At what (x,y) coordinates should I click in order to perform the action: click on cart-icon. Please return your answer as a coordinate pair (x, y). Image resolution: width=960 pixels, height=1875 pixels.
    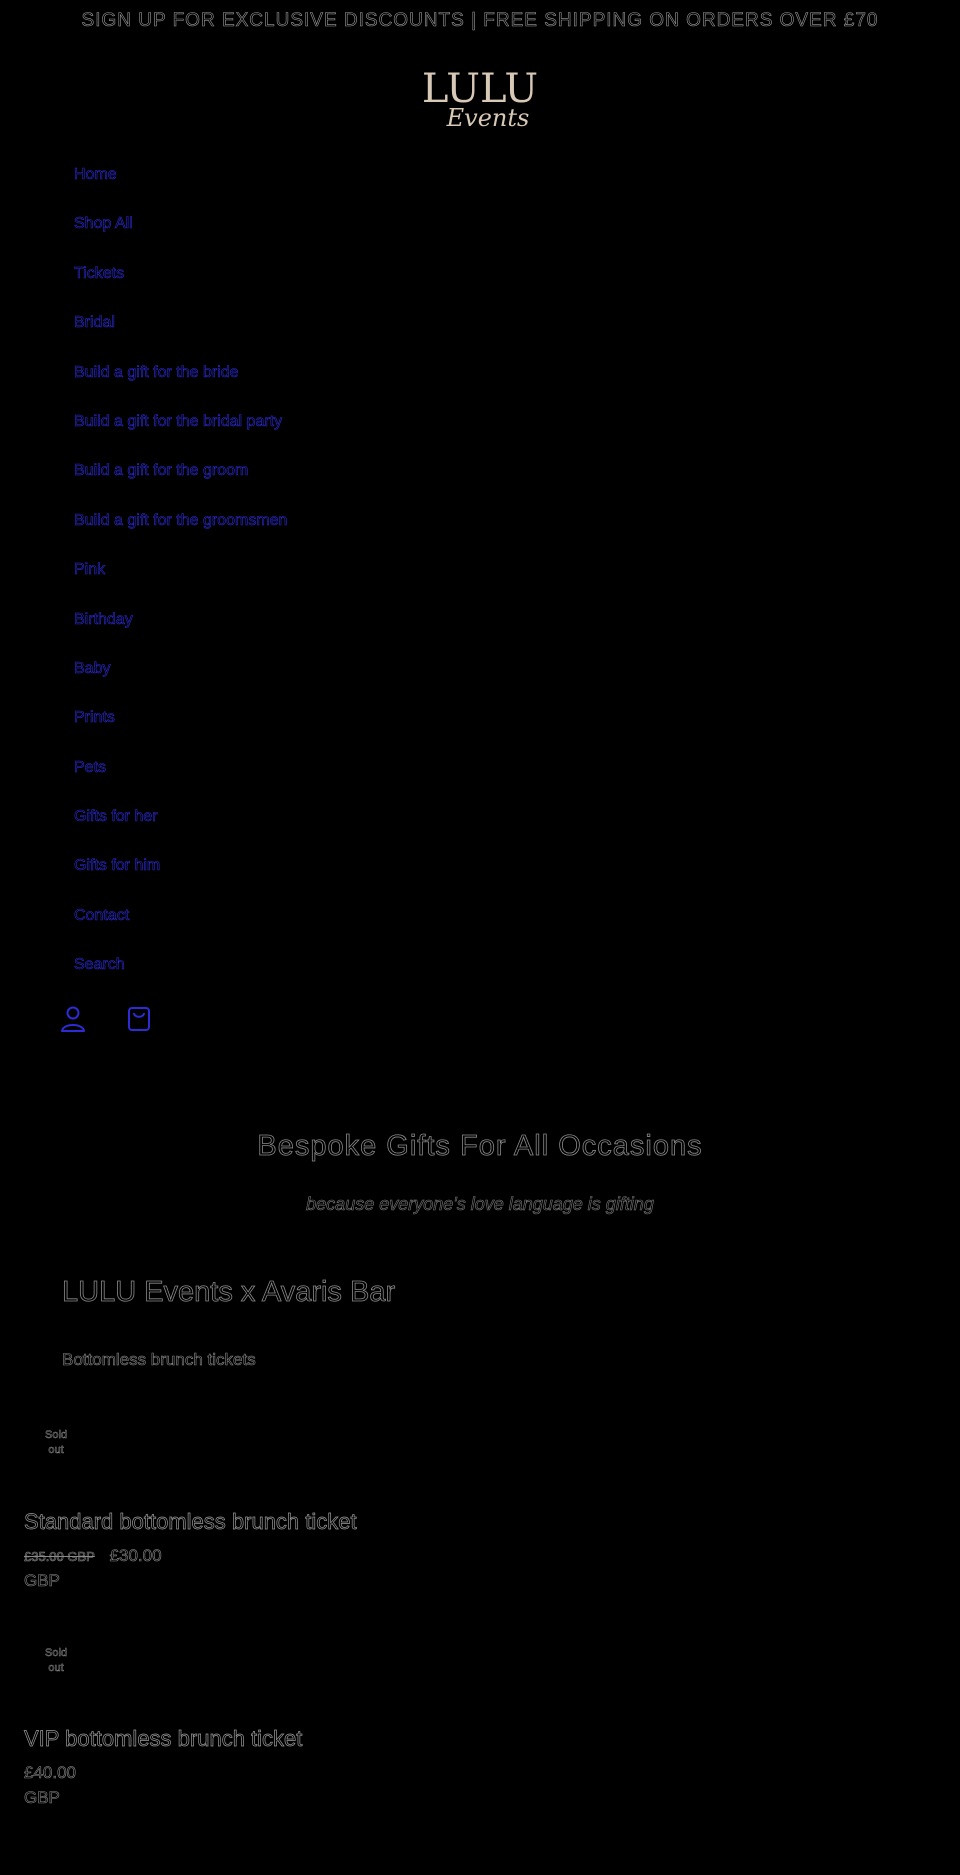
    Looking at the image, I should click on (139, 1019).